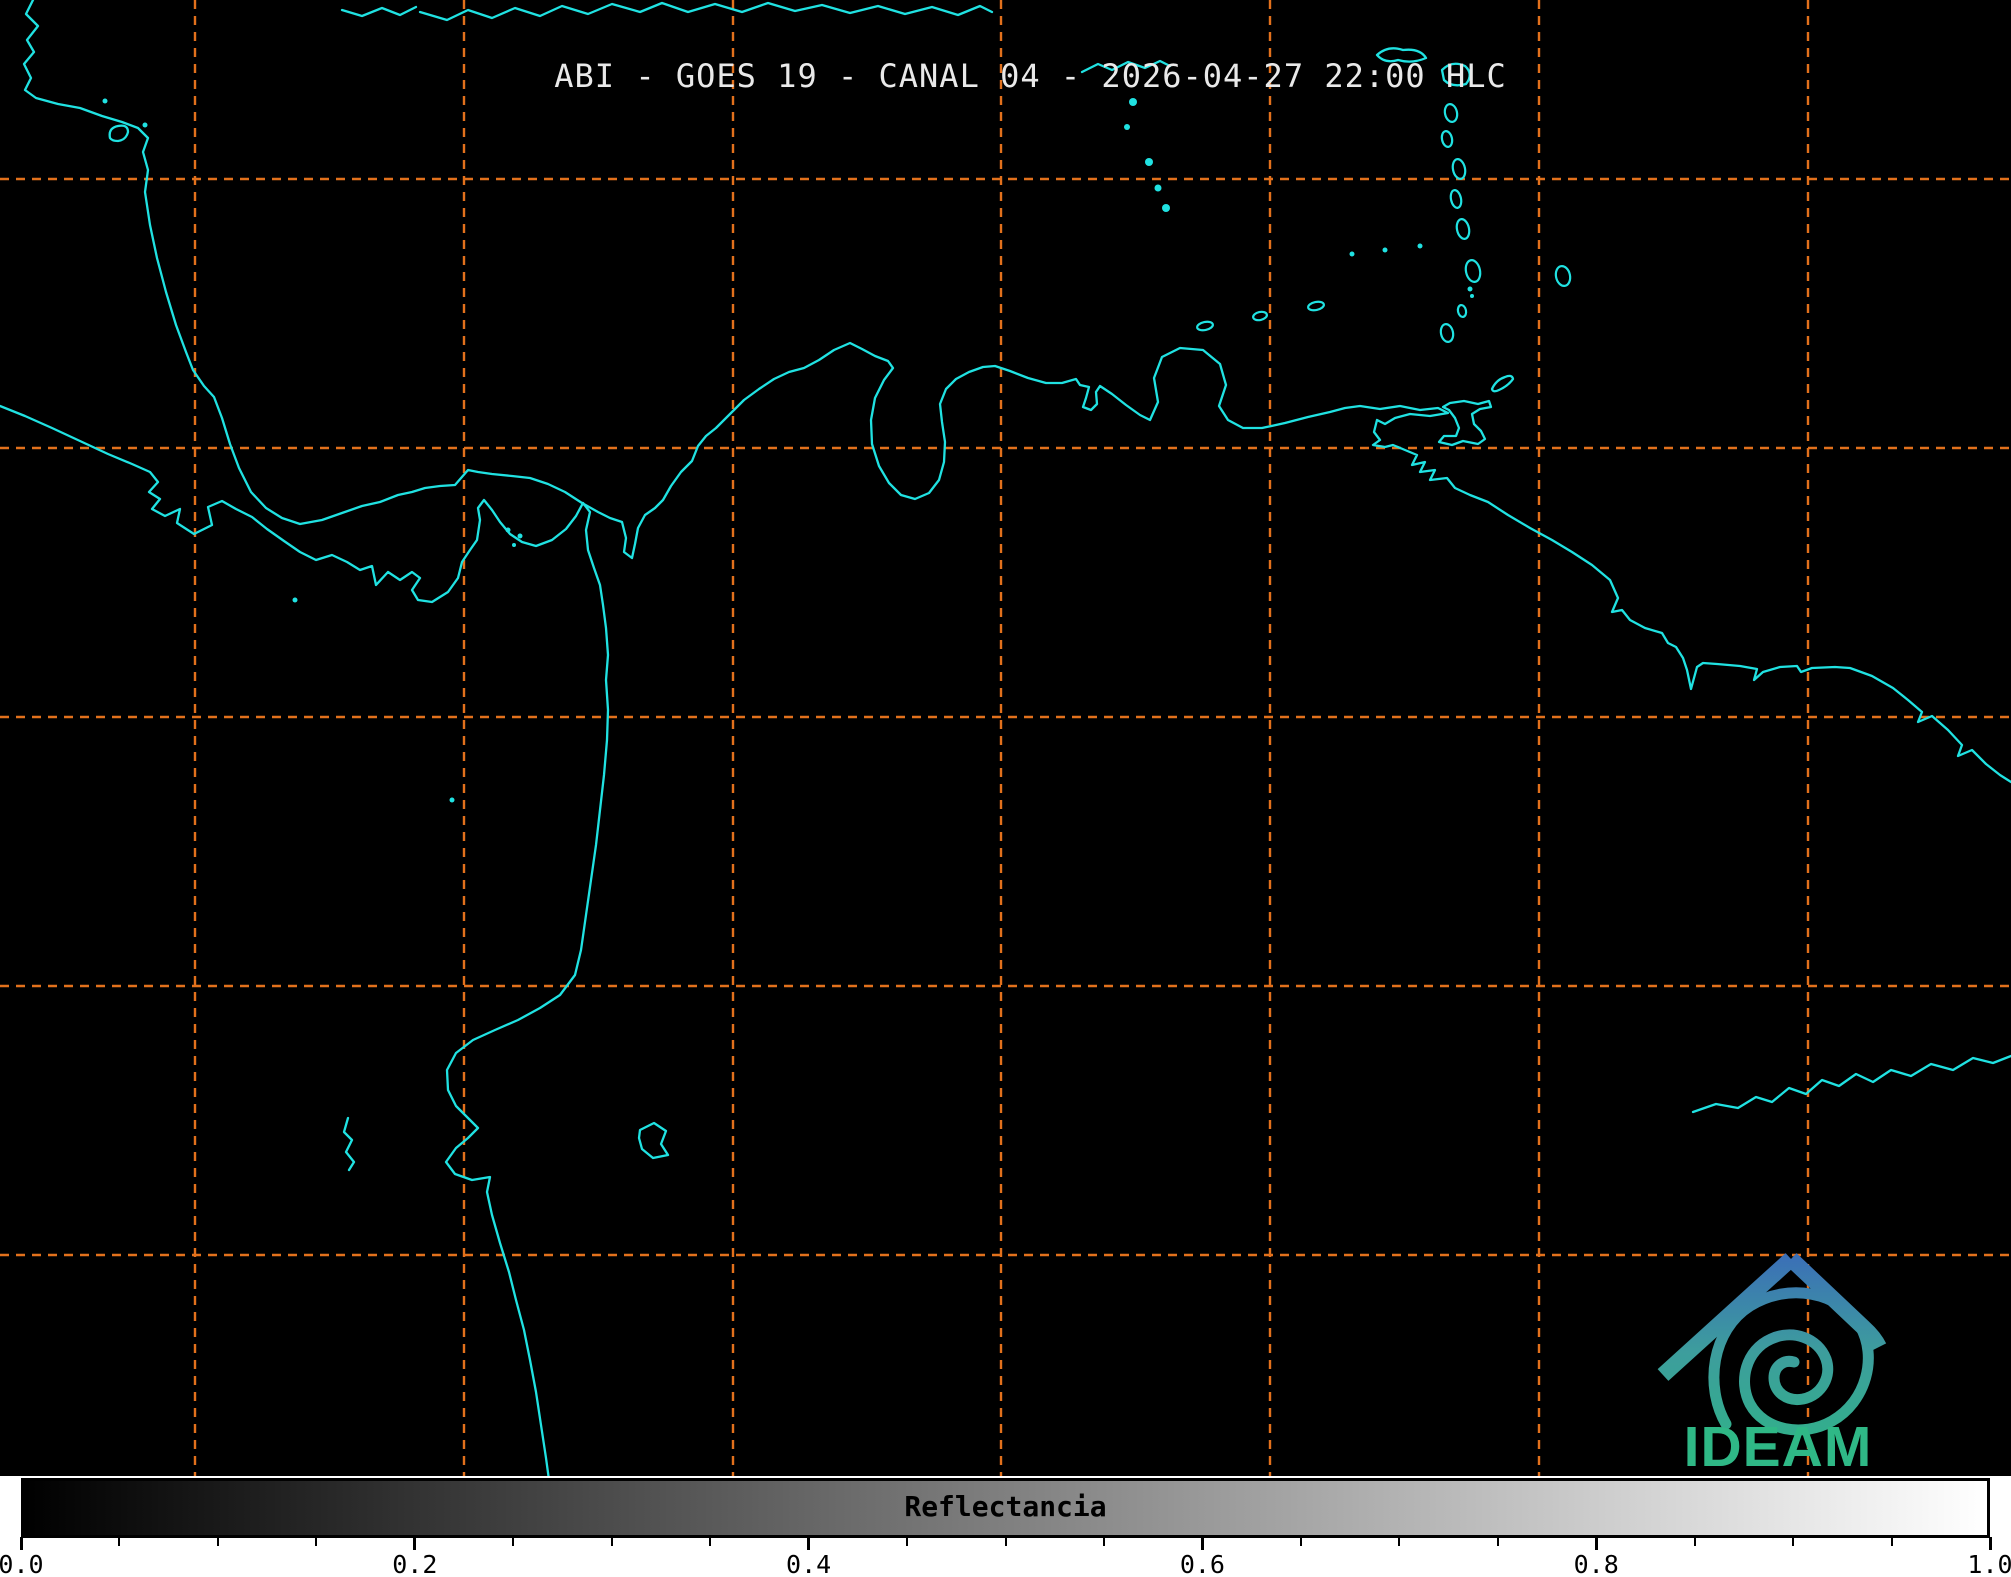  I want to click on barbados-island, so click(1563, 276).